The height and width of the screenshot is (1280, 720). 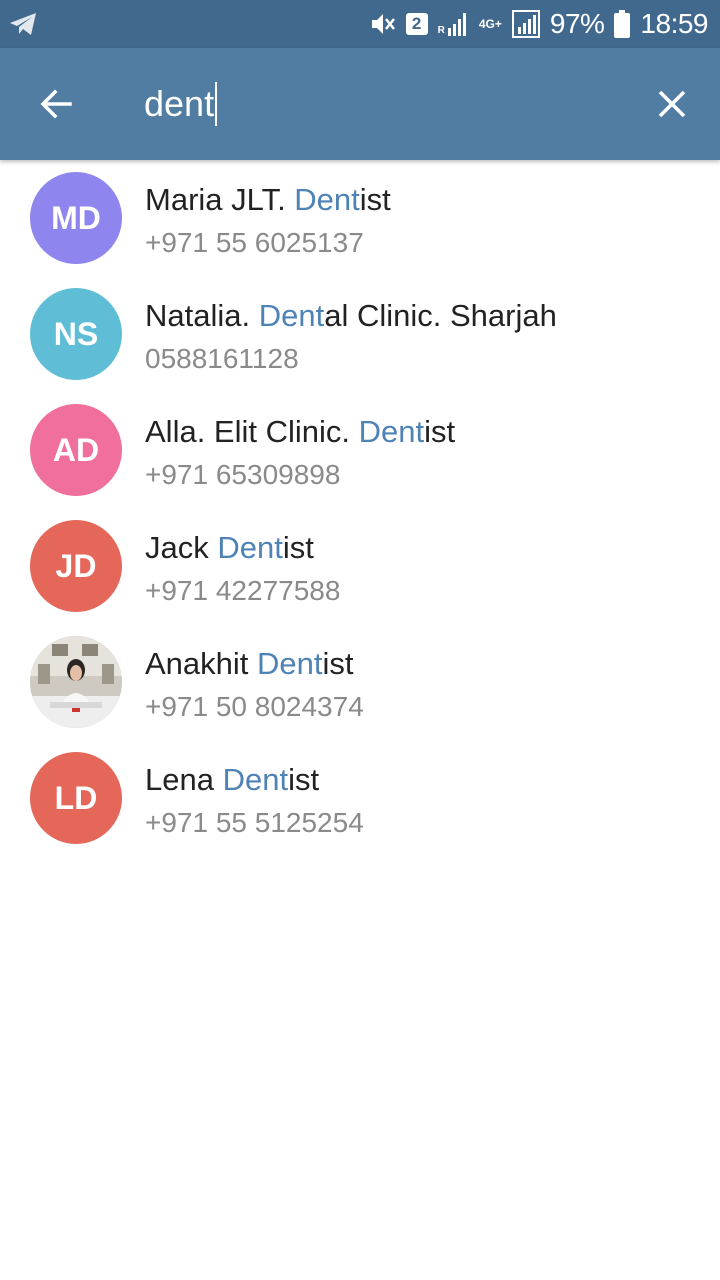 I want to click on contact-name: Jack Dentist, so click(x=229, y=548).